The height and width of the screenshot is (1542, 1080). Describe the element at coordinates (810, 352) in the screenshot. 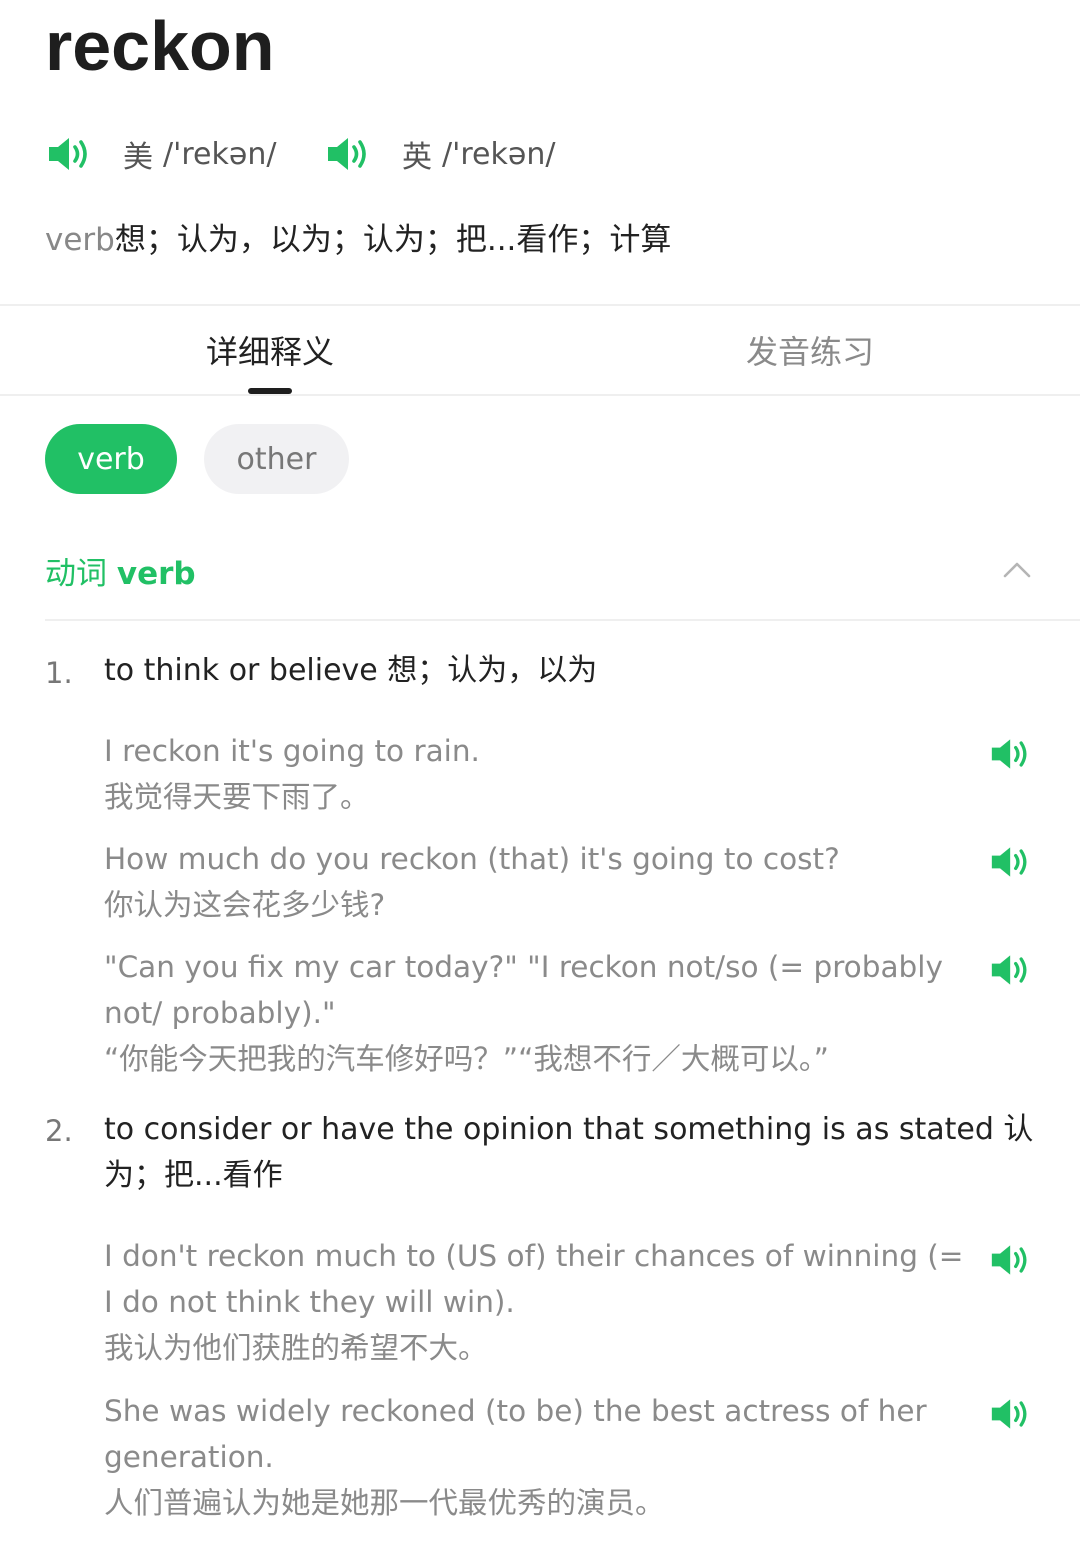

I see `tab-pronunciation-practice: 发音练习` at that location.